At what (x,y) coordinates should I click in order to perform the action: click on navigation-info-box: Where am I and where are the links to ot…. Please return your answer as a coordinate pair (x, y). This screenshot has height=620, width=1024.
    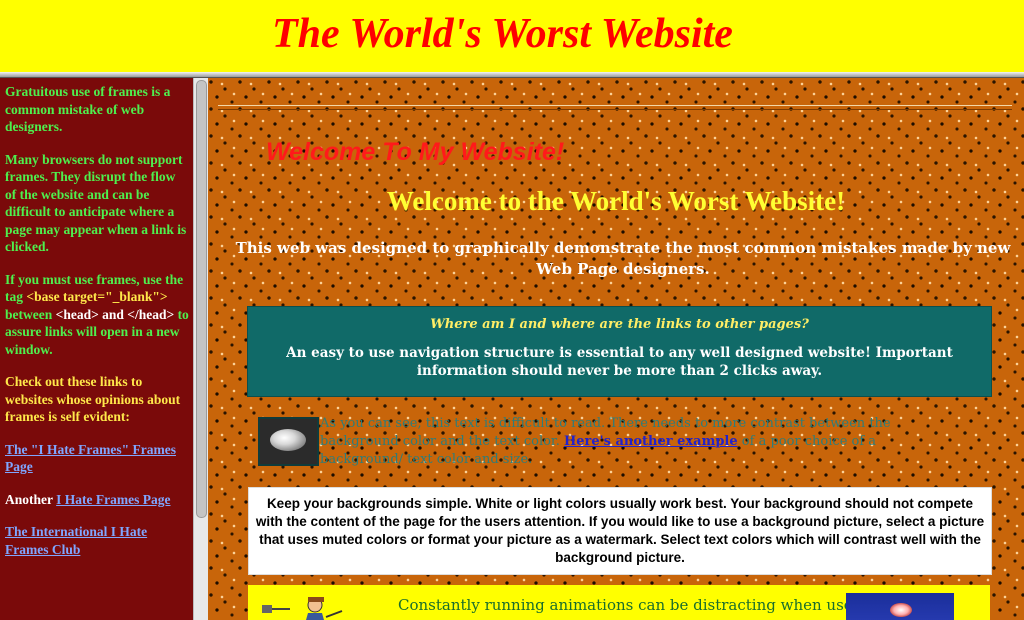
    Looking at the image, I should click on (619, 351).